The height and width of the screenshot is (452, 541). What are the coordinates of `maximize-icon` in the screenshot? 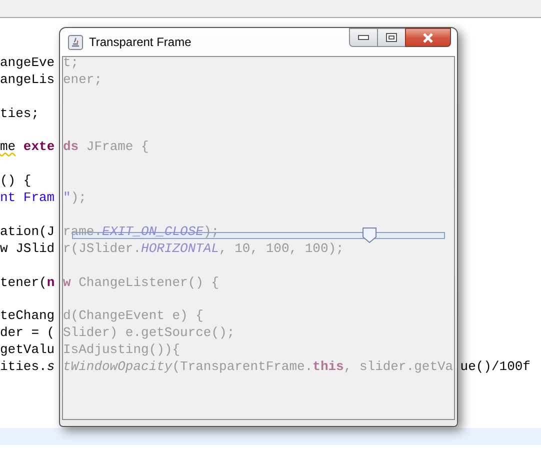 It's located at (391, 37).